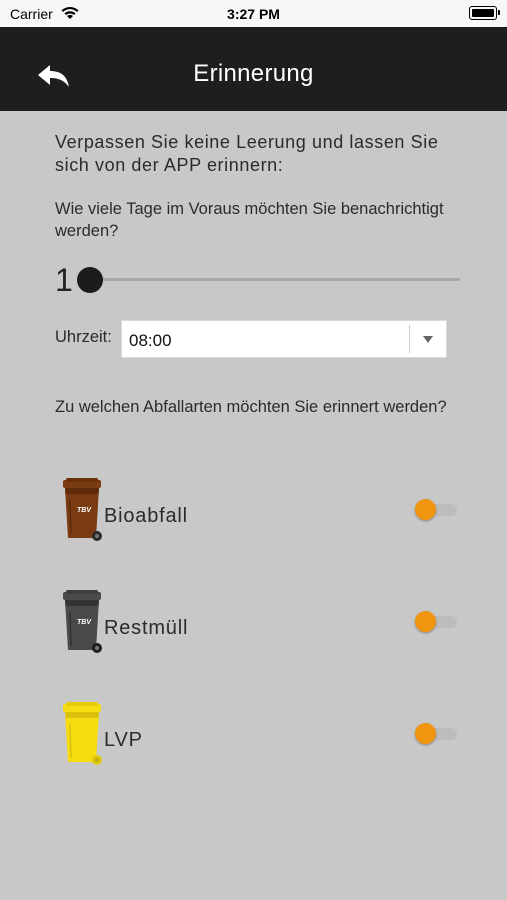 The image size is (507, 900). What do you see at coordinates (428, 339) in the screenshot?
I see `chevron-down-icon` at bounding box center [428, 339].